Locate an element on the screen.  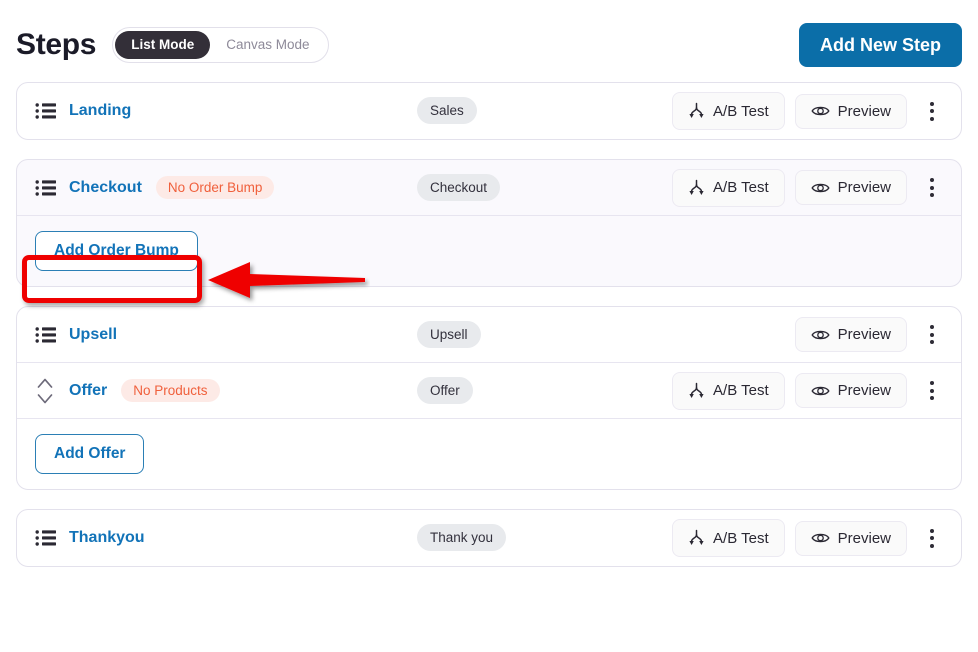
step-type-pill-wrap: Thank you is located at coordinates (462, 537).